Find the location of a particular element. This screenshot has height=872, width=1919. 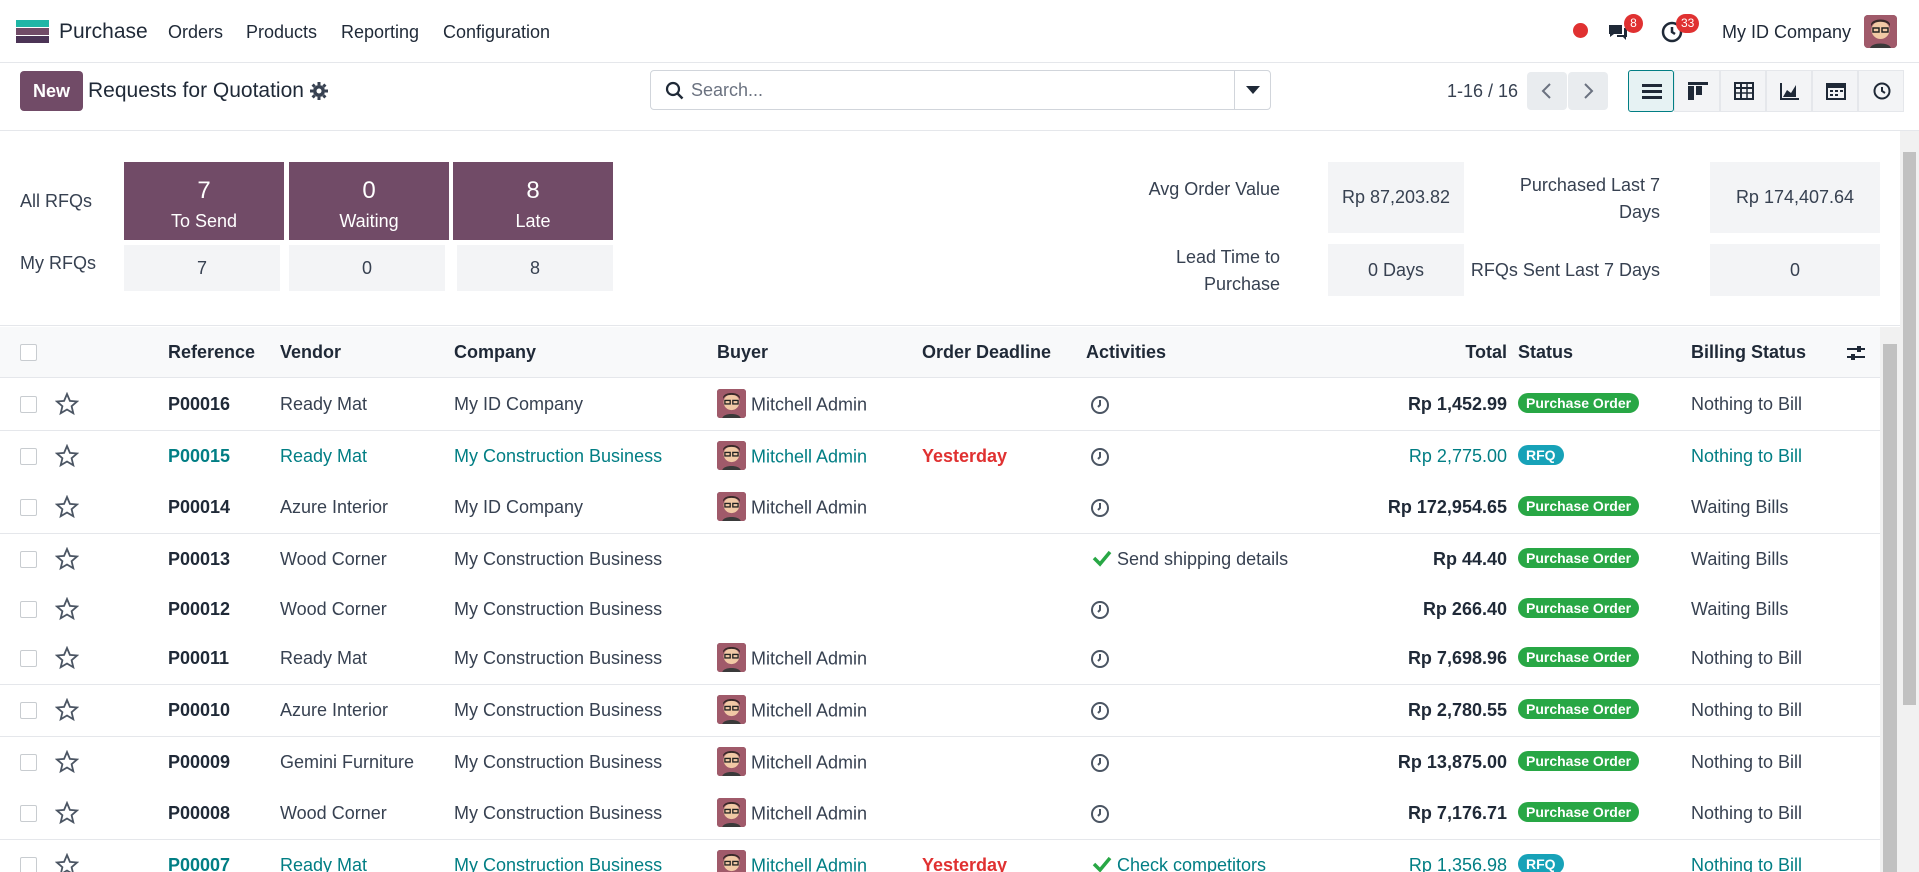

header-buyer: Buyer is located at coordinates (742, 352).